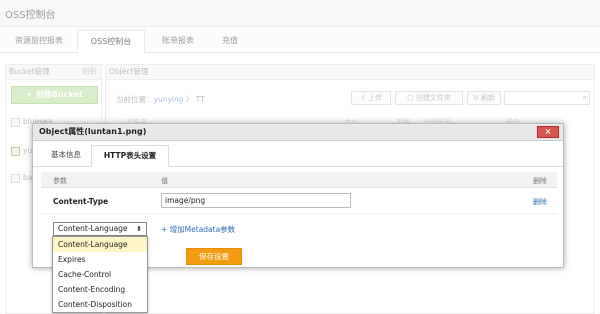 The image size is (600, 314). Describe the element at coordinates (100, 289) in the screenshot. I see `option-content-encoding: Content-Encoding` at that location.